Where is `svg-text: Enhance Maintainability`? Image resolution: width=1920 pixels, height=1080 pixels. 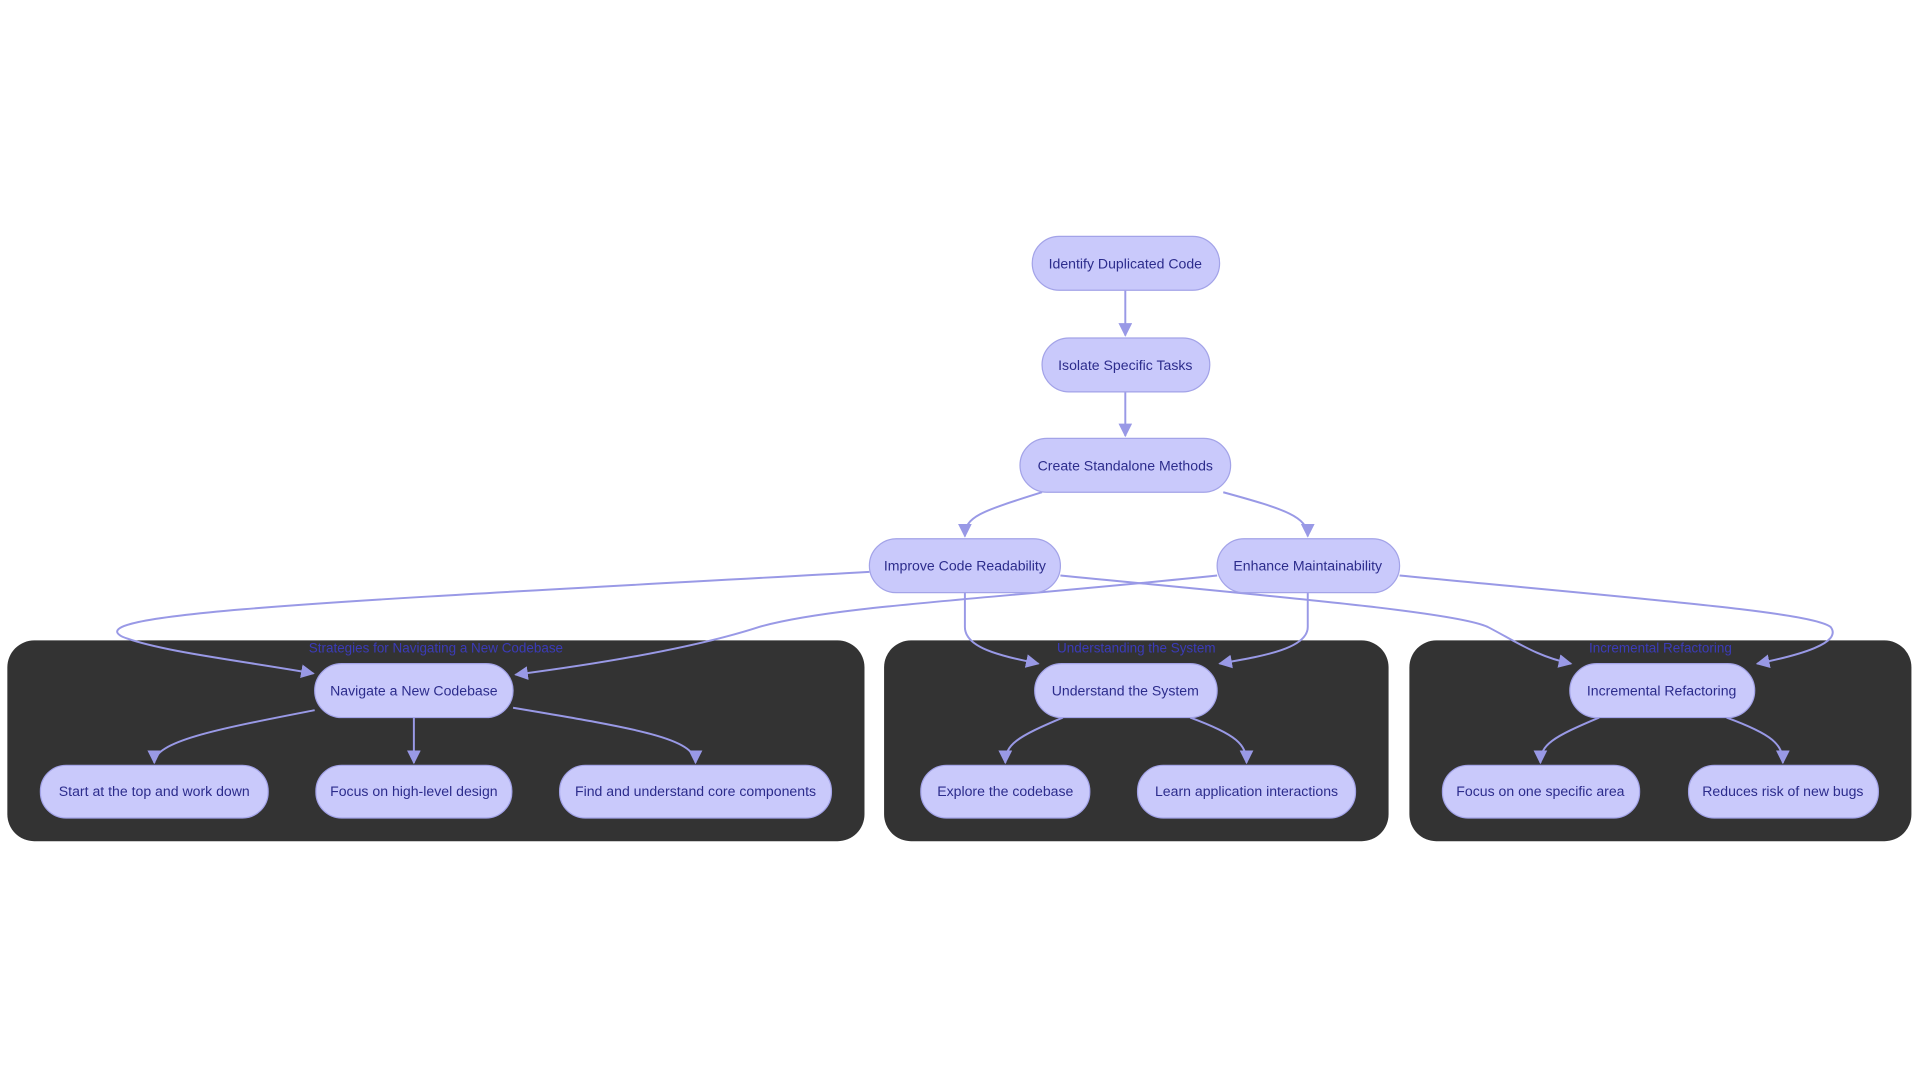 svg-text: Enhance Maintainability is located at coordinates (1308, 566).